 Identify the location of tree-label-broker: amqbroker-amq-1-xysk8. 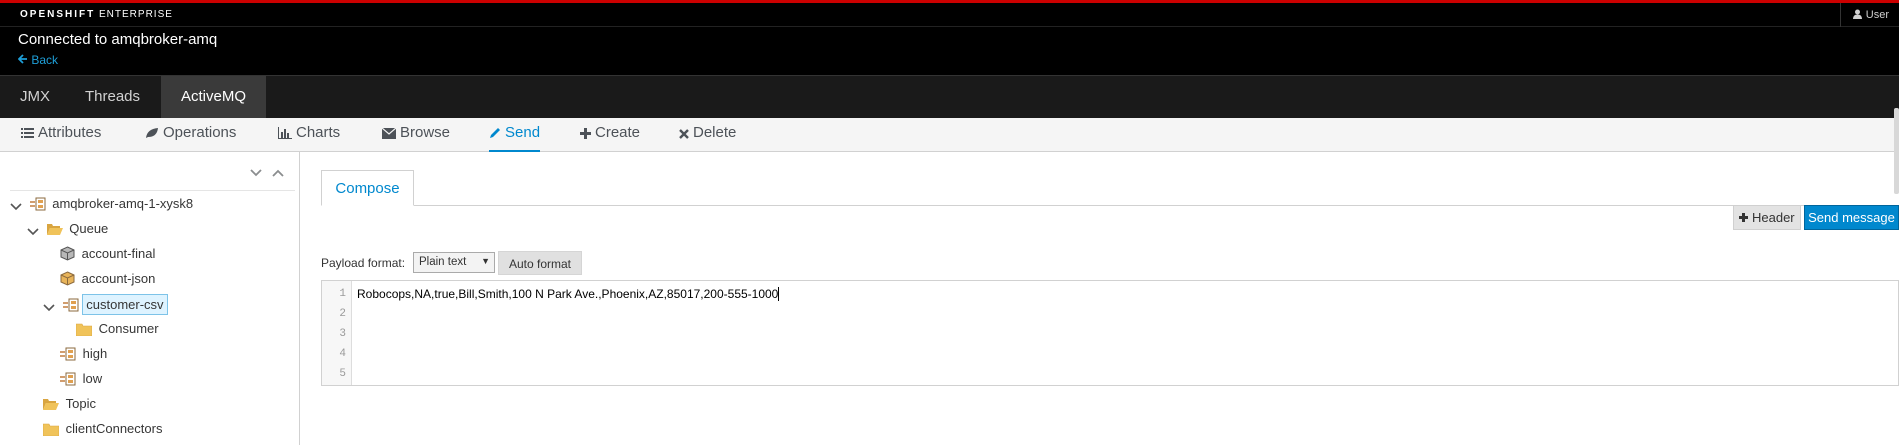
(123, 203).